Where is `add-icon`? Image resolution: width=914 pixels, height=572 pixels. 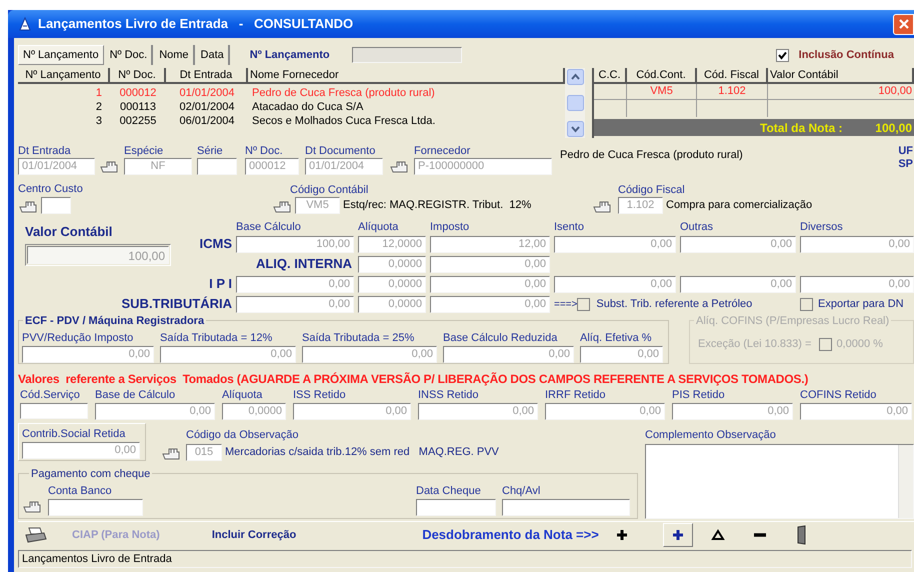
add-icon is located at coordinates (621, 535).